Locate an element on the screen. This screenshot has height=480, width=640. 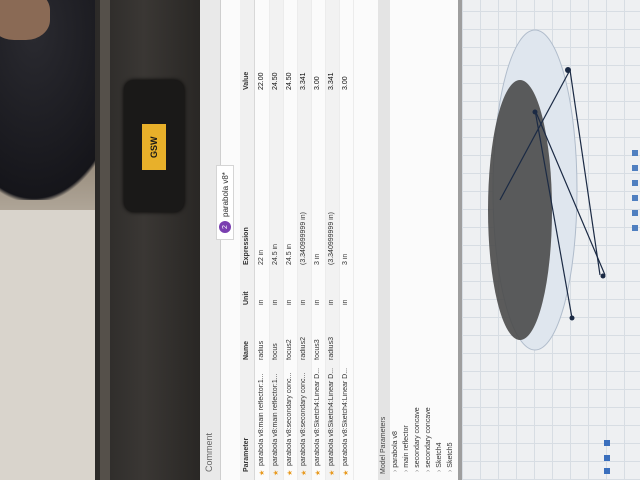
monitor-edge is located at coordinates (105, 240).